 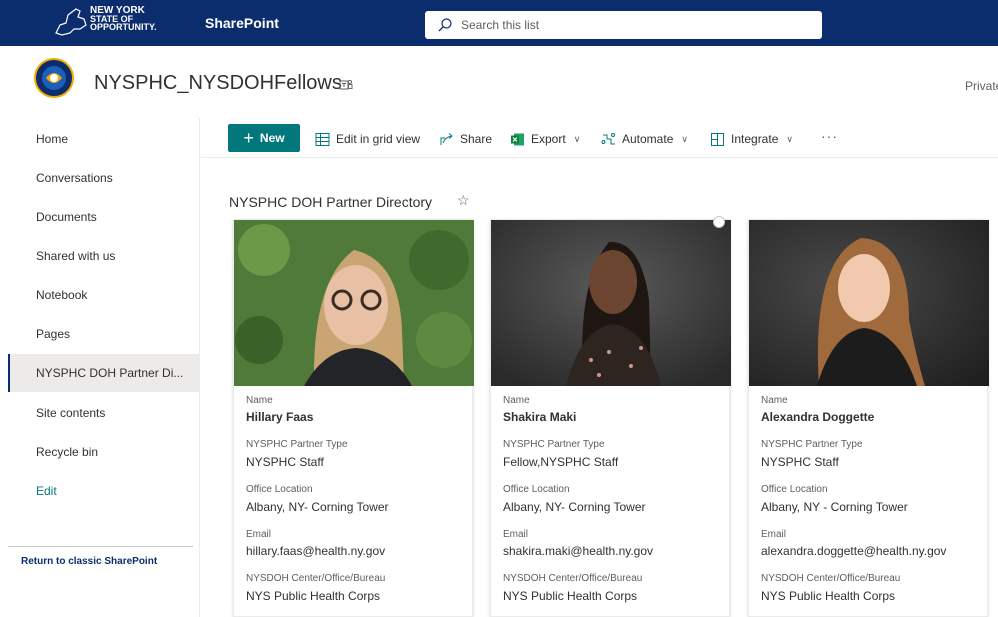 I want to click on person-name: Hillary Faas, so click(x=279, y=417).